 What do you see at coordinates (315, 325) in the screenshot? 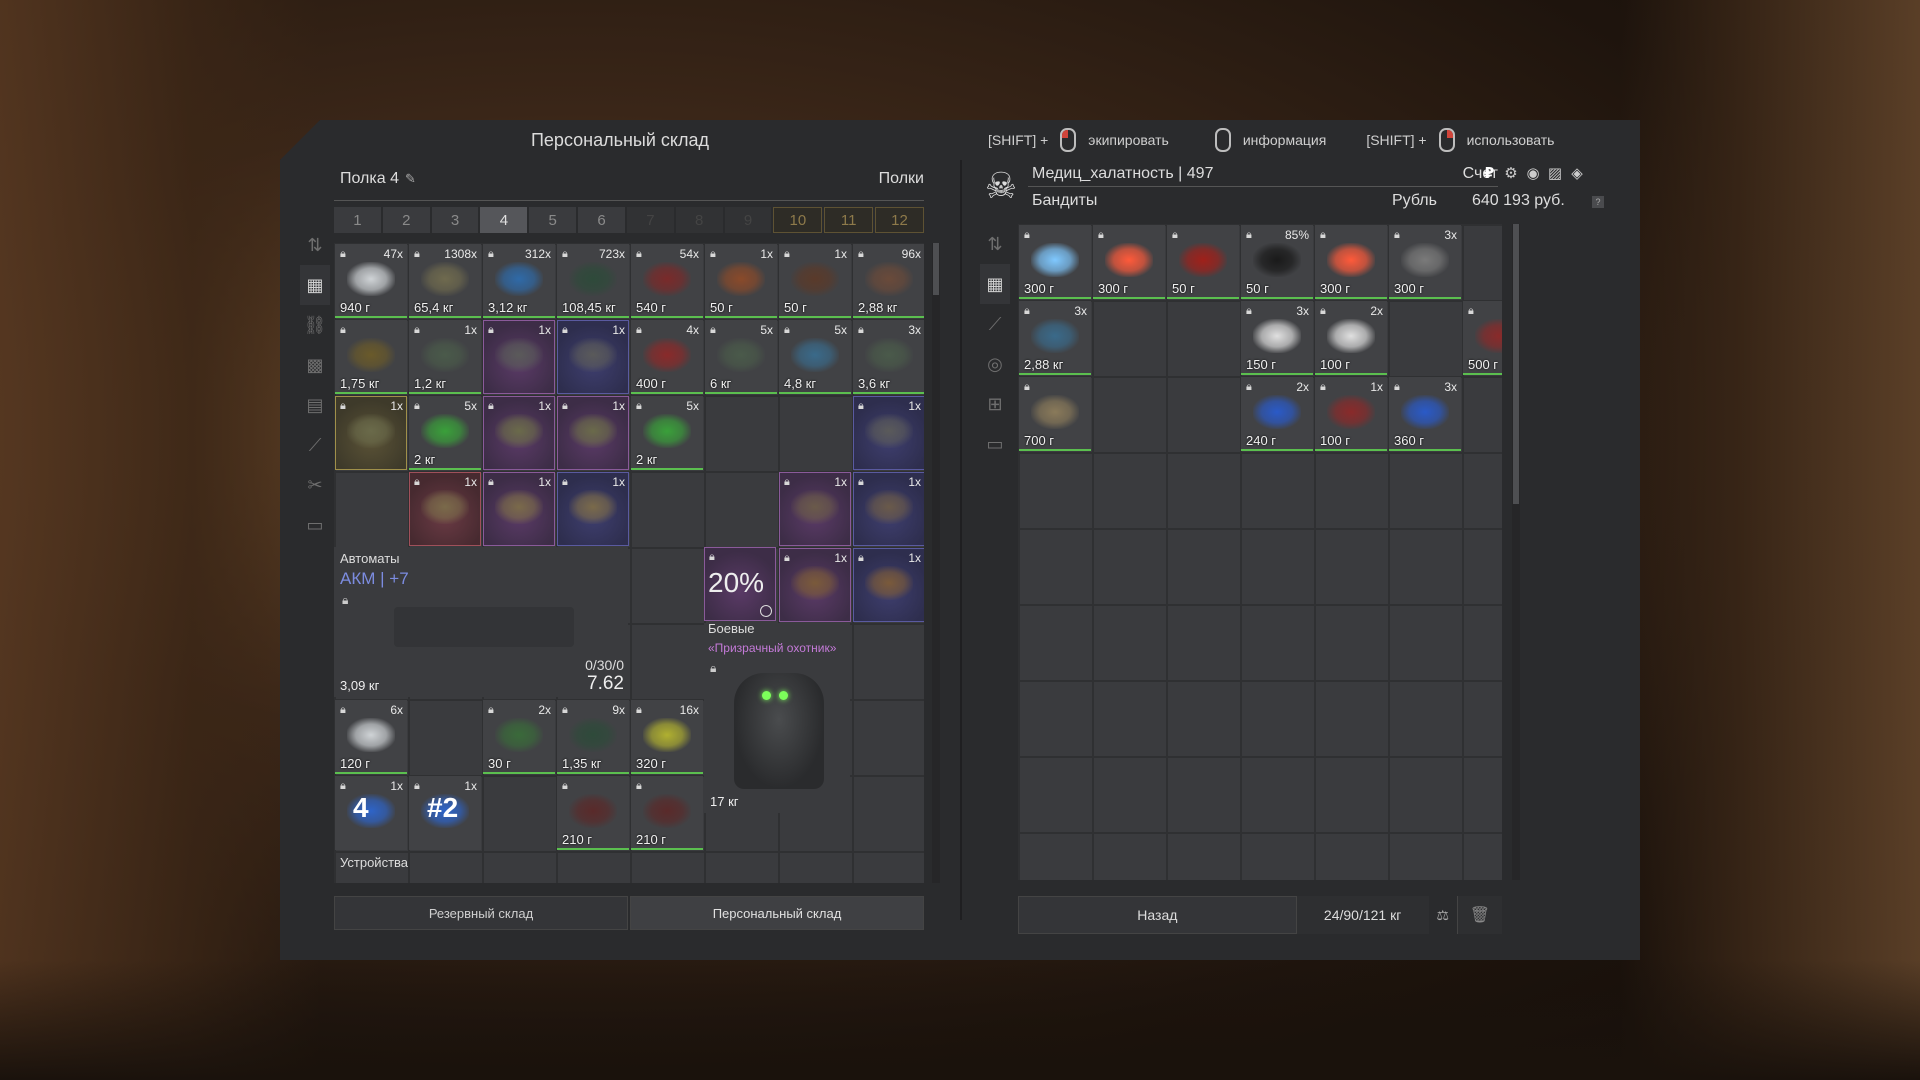
I see `link-icon: ⛓` at bounding box center [315, 325].